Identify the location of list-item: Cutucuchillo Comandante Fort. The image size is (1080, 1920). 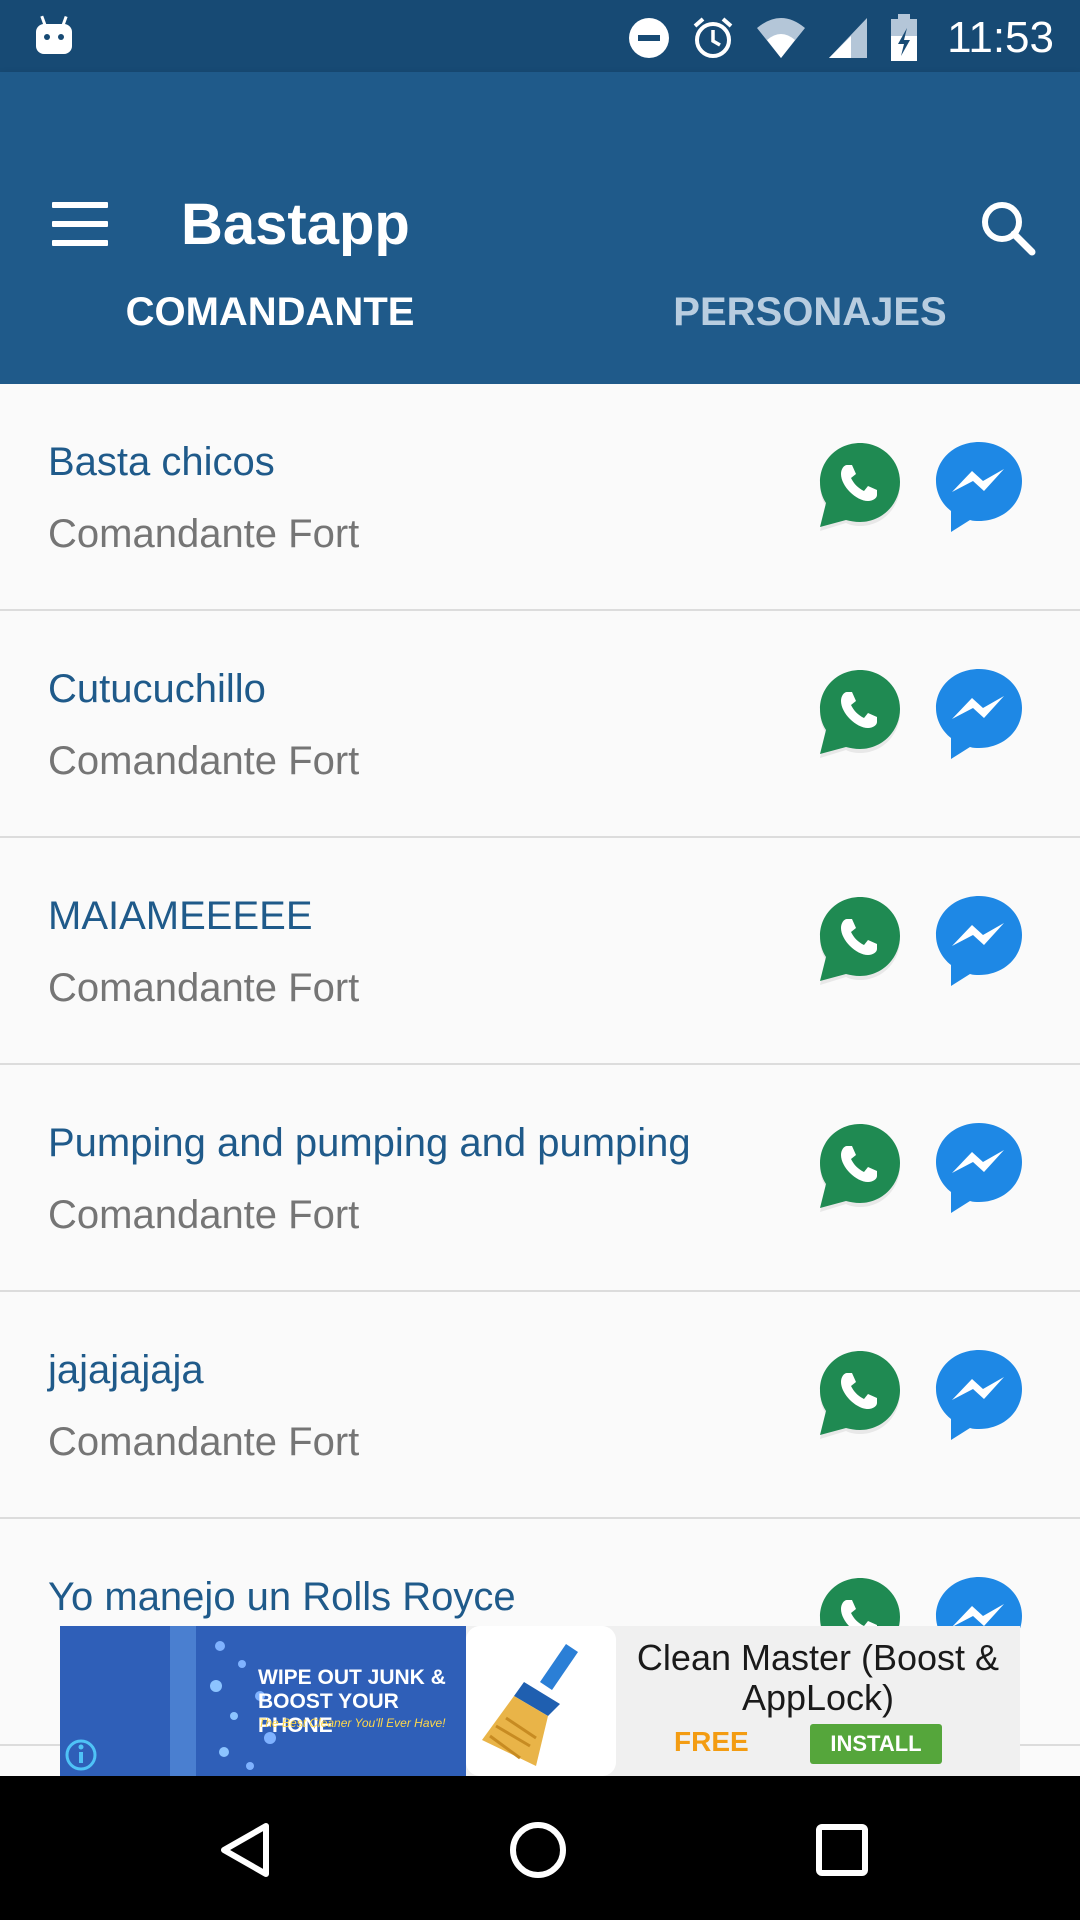
(540, 724).